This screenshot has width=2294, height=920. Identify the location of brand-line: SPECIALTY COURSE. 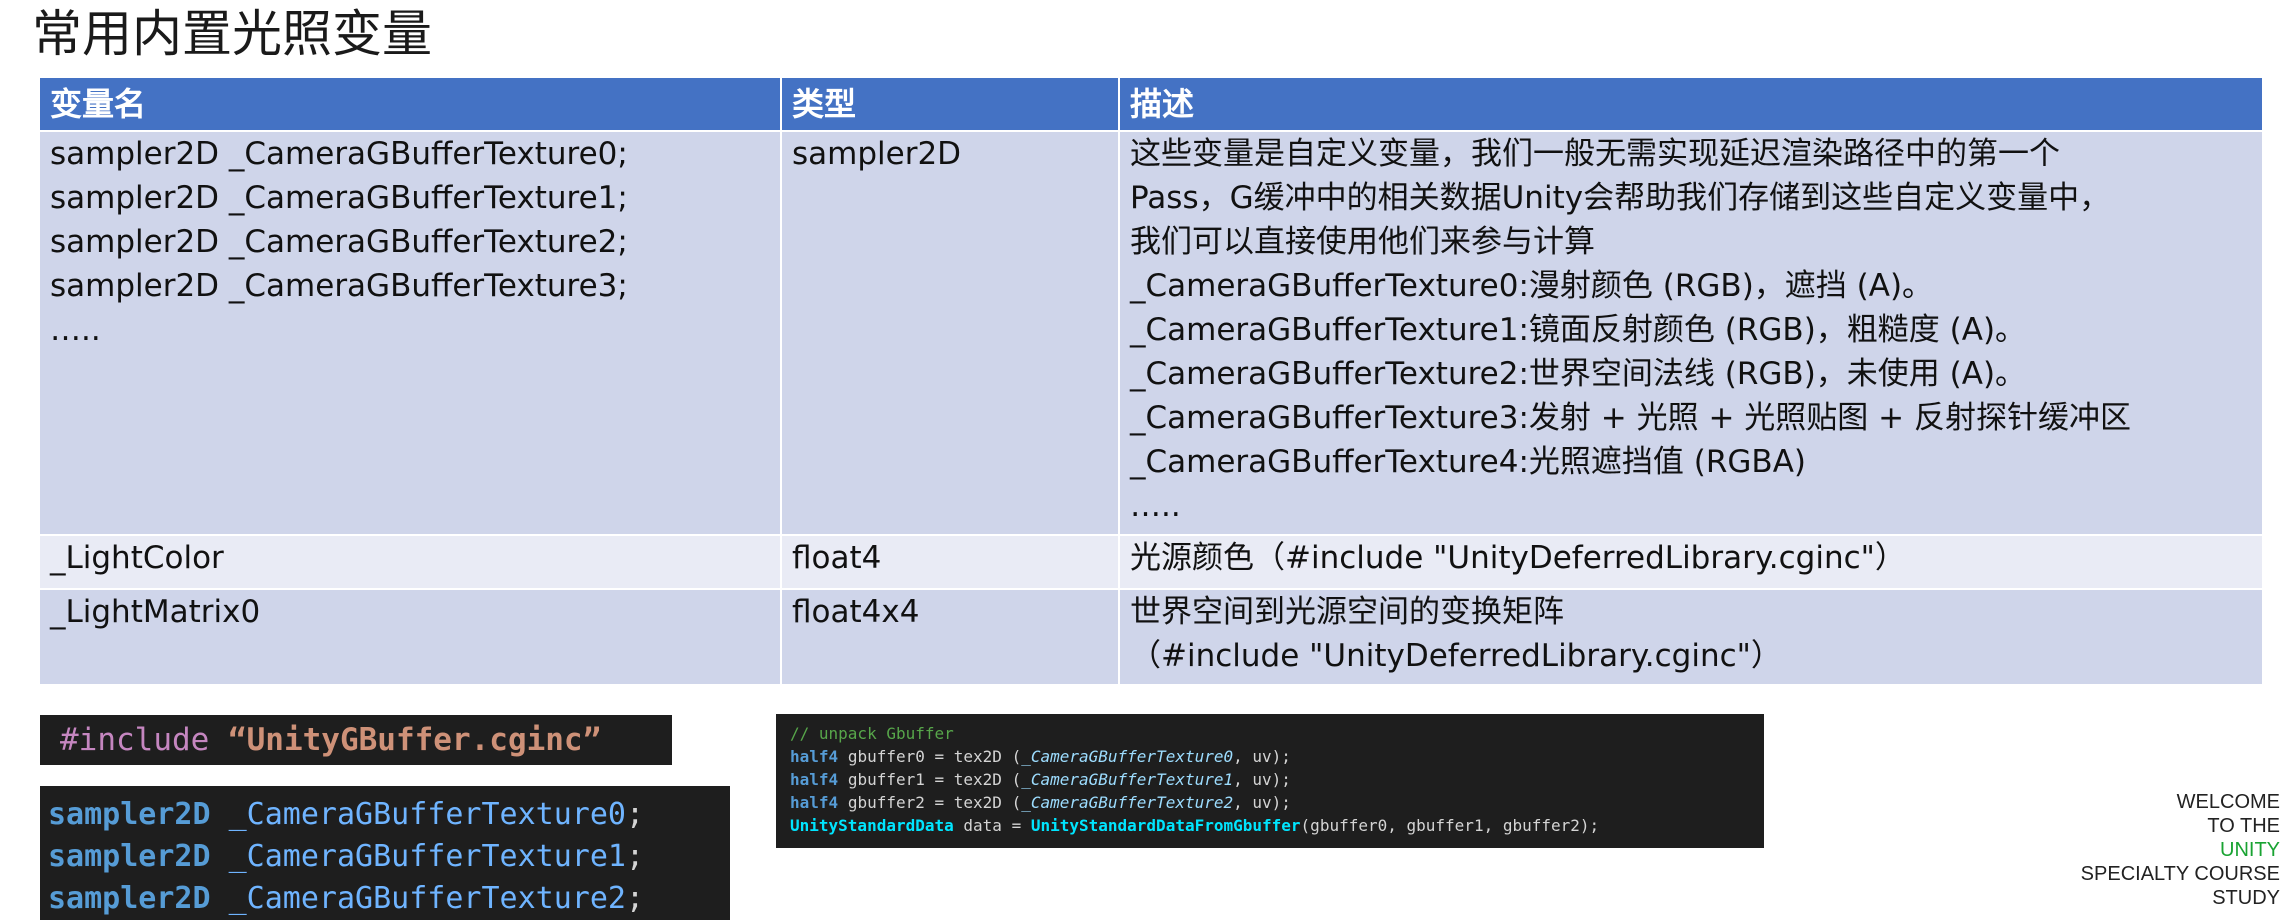
(2180, 874).